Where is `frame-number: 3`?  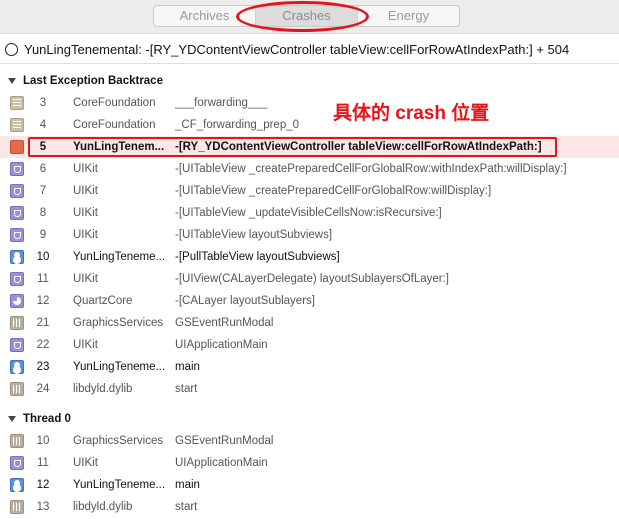
frame-number: 3 is located at coordinates (43, 103).